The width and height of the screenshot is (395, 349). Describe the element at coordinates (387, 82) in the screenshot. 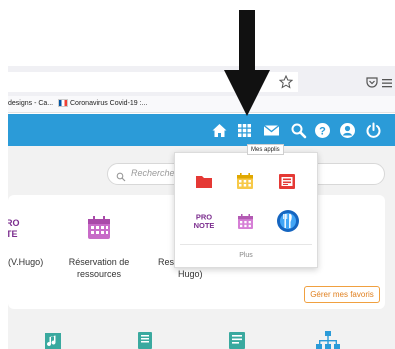

I see `browser-menu-icon` at that location.